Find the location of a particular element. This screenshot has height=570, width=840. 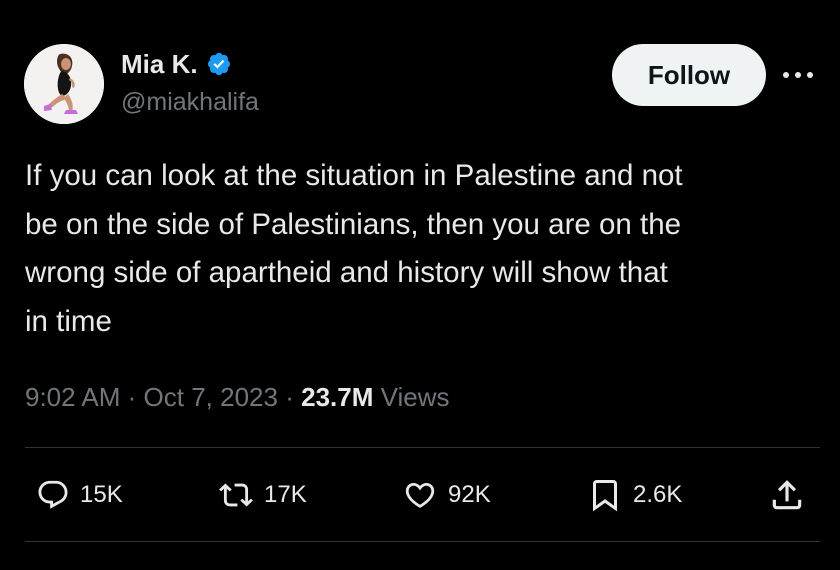

avatar is located at coordinates (64, 84).